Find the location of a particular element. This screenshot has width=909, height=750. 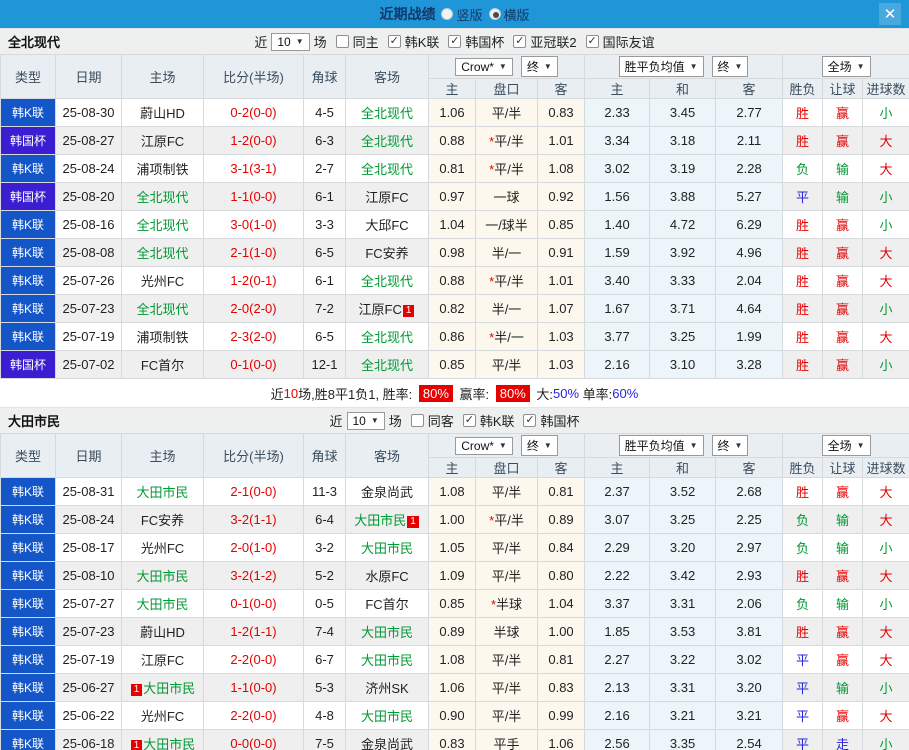

away-team-cell: 全北现代 is located at coordinates (387, 336).